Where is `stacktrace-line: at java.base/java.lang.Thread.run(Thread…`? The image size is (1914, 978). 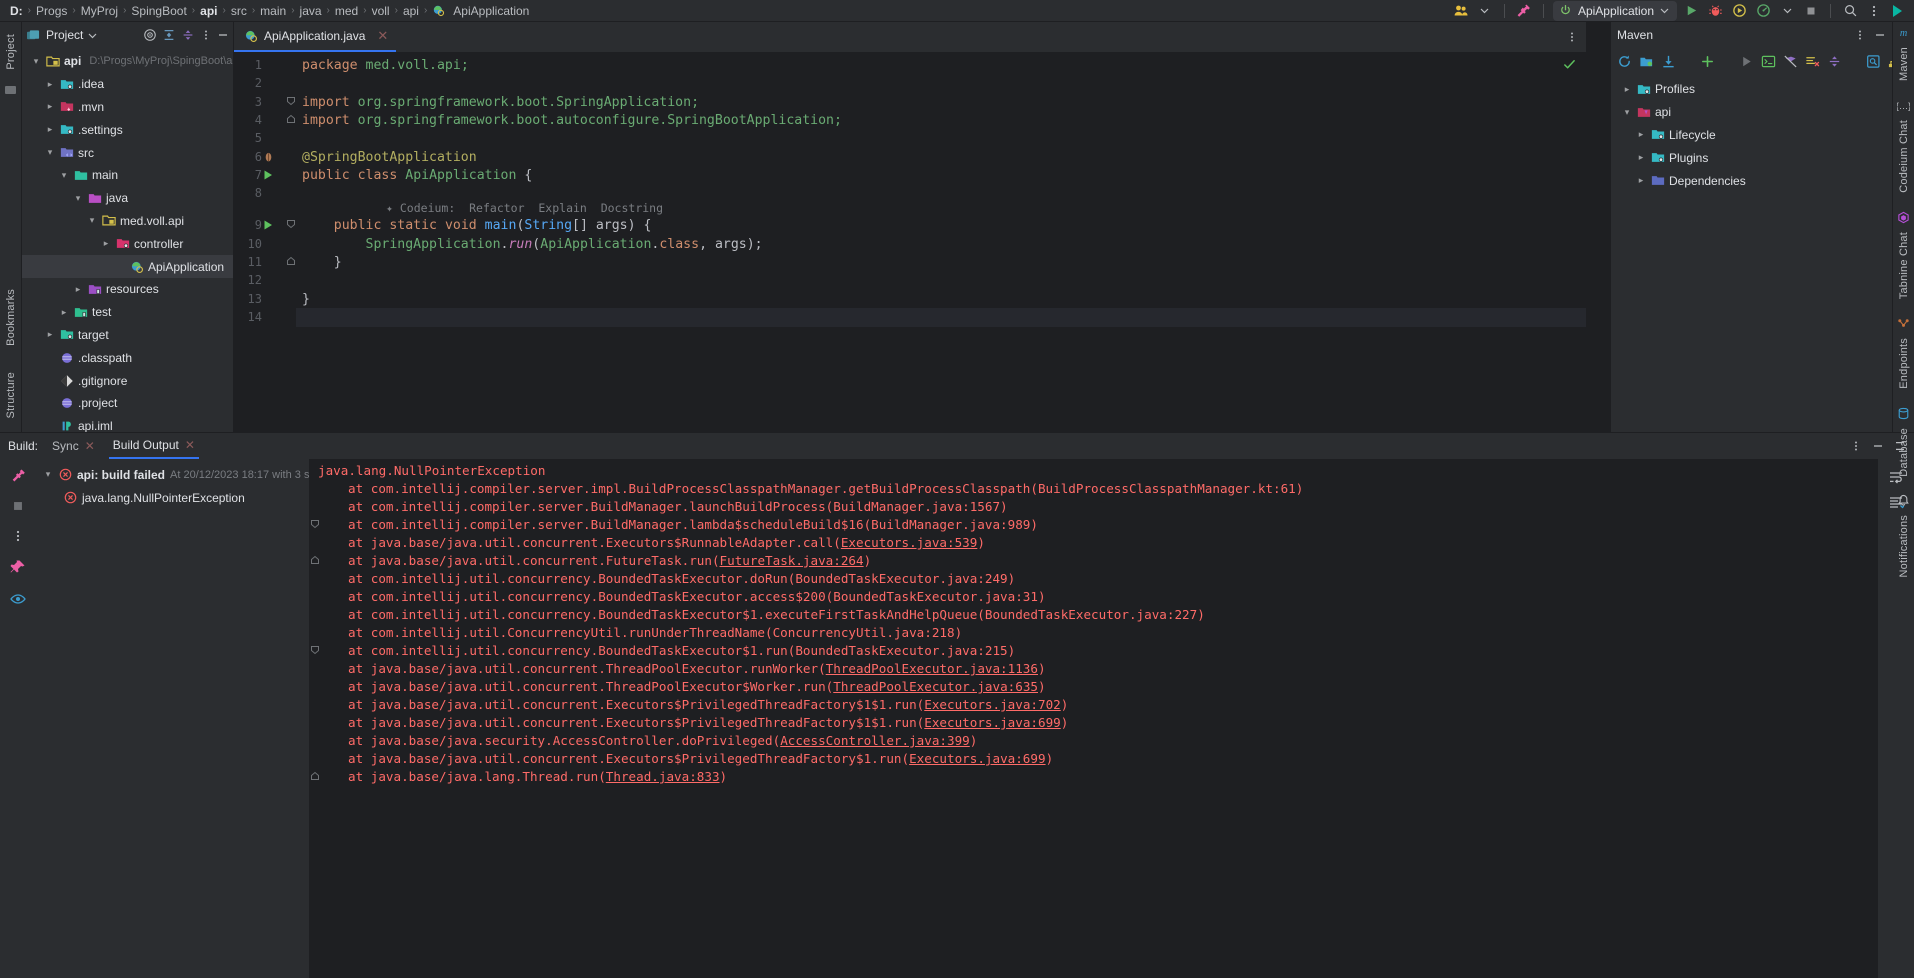 stacktrace-line: at java.base/java.lang.Thread.run(Thread… is located at coordinates (537, 776).